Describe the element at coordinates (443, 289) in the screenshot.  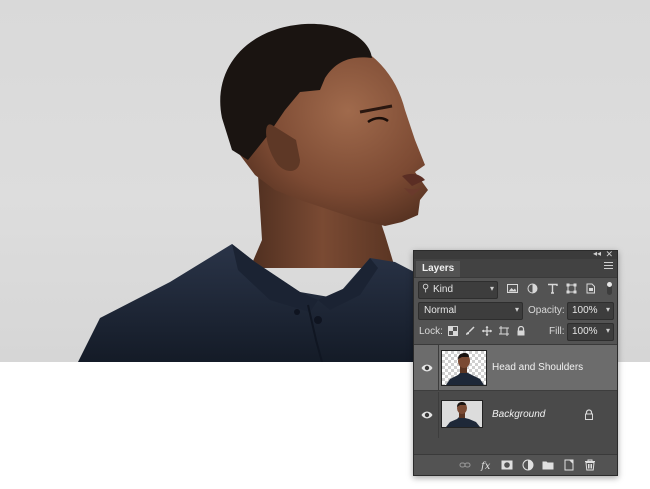
I see `kind-filter-label: Kind` at that location.